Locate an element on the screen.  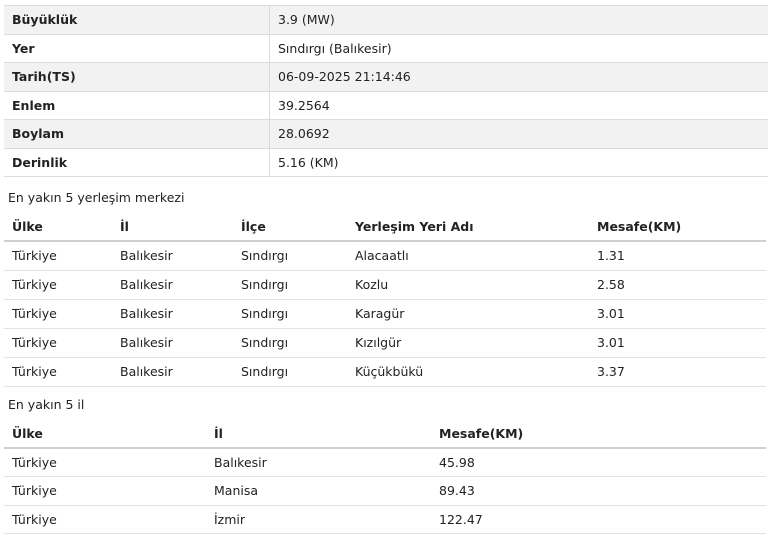
cell-distance: 2.58 is located at coordinates (677, 285).